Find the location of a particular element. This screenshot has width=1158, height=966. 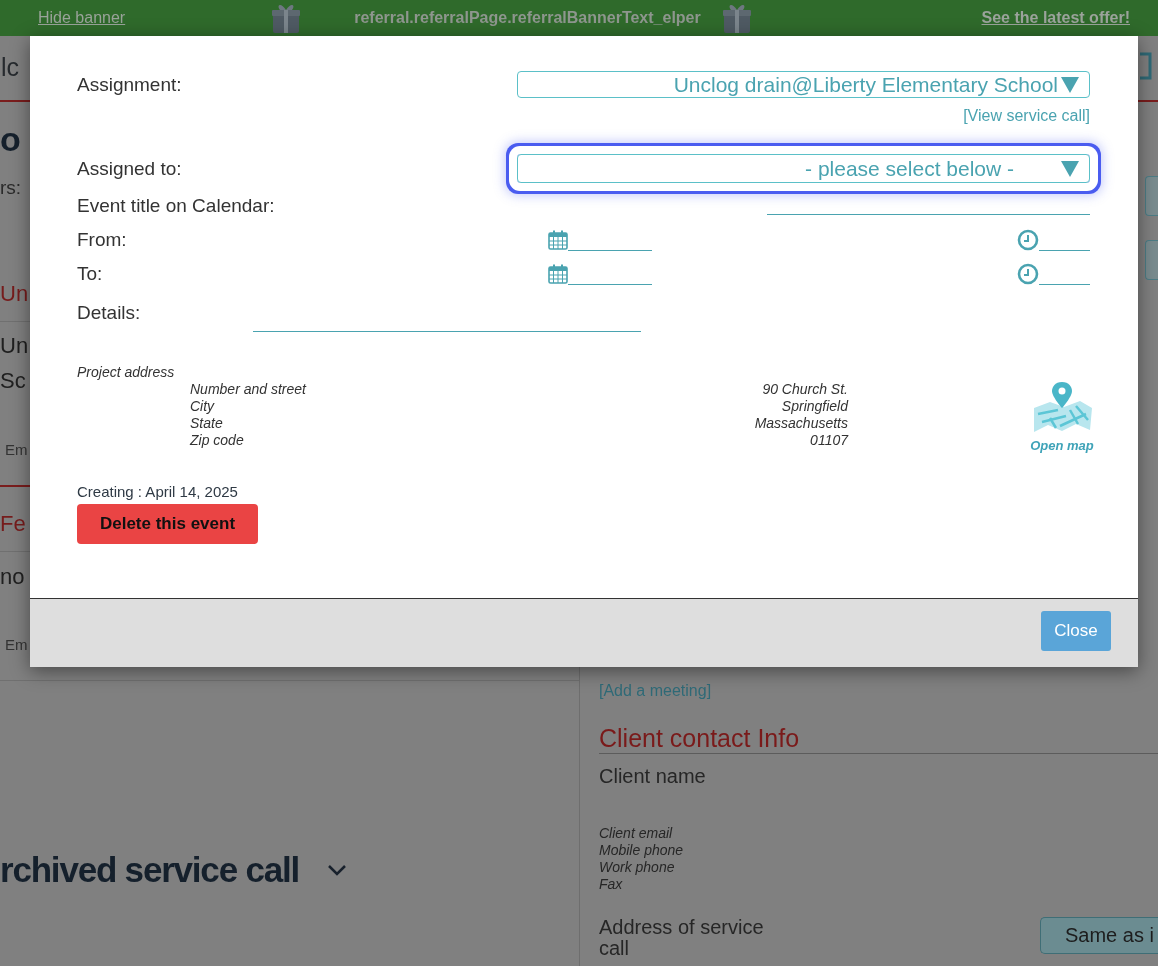

field-label: Assignment: is located at coordinates (130, 84).